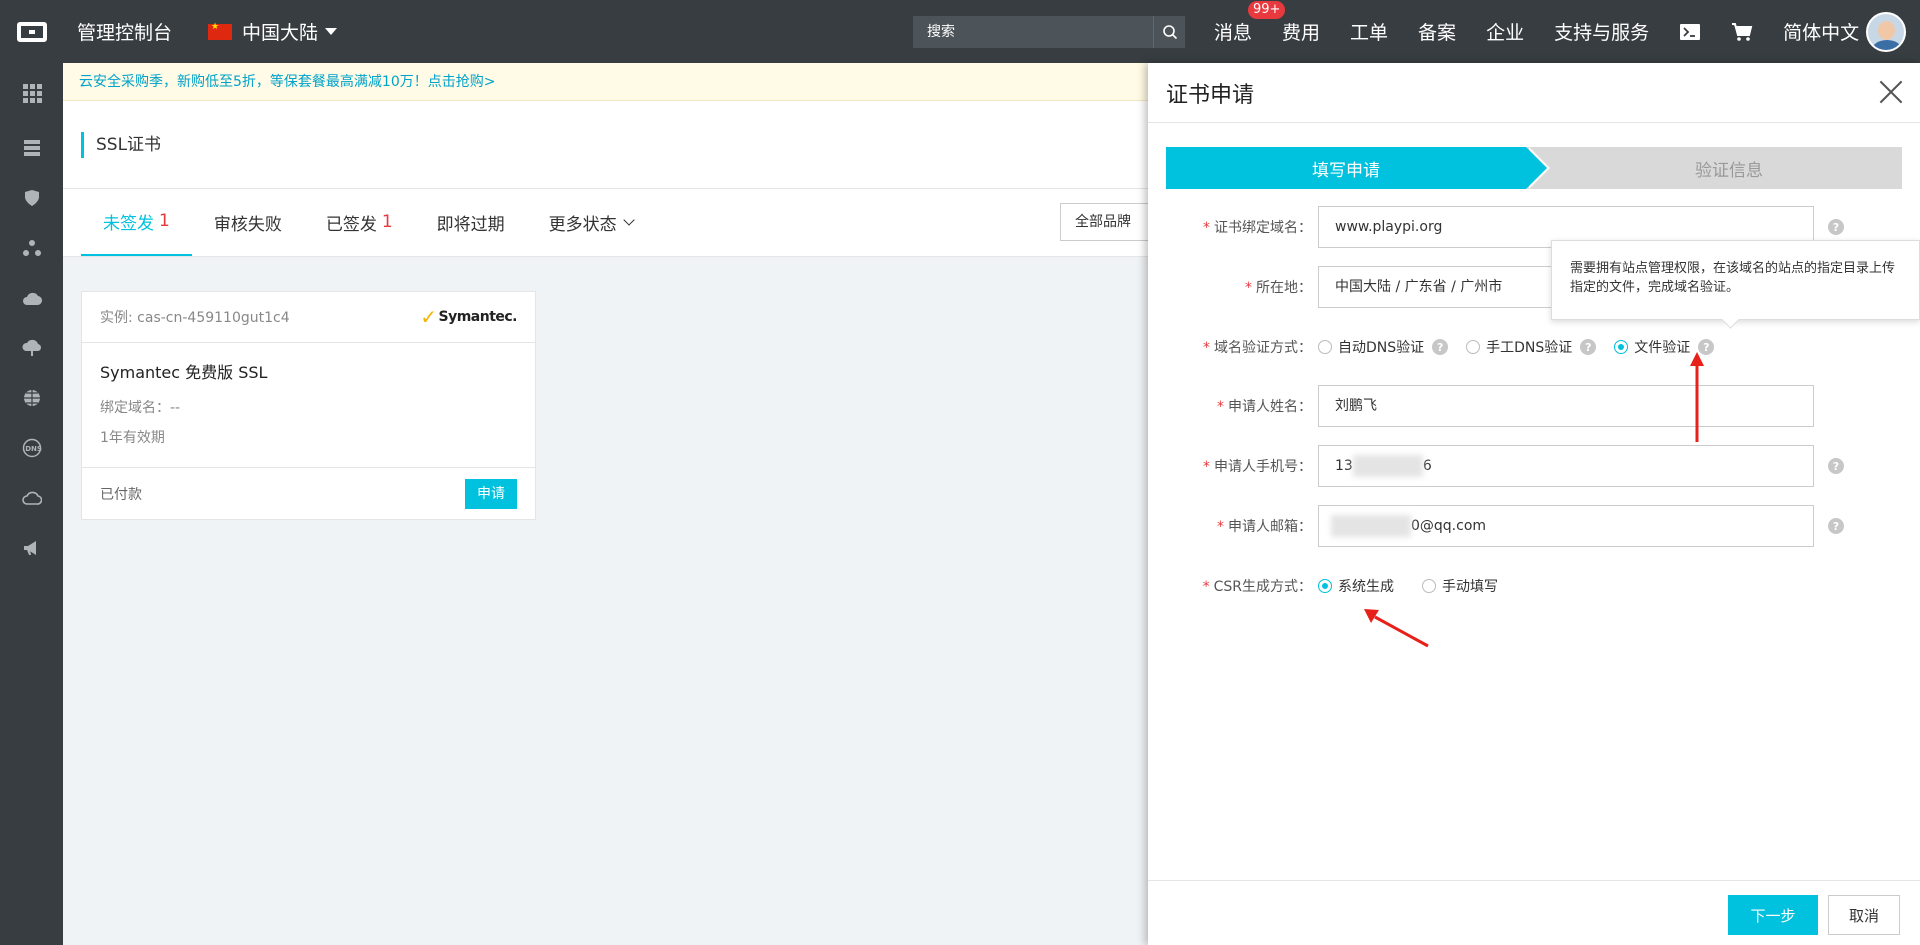  What do you see at coordinates (132, 438) in the screenshot?
I see `validity-period: 1年有效期` at bounding box center [132, 438].